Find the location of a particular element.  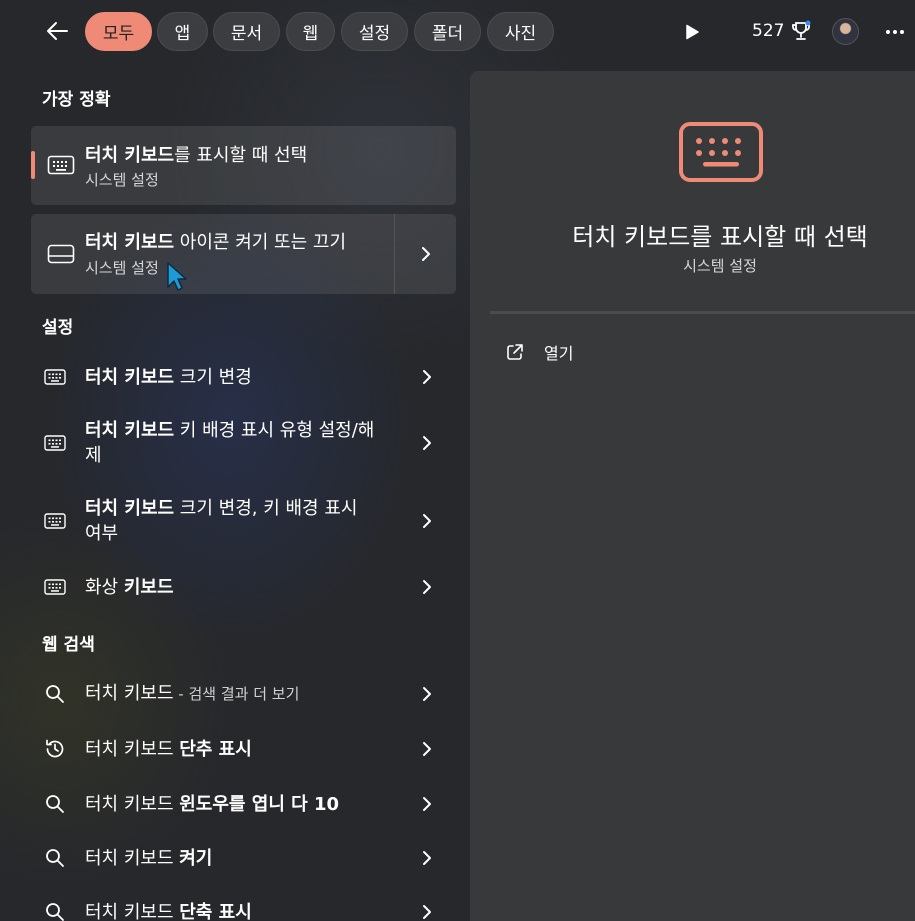

ellipsis-icon is located at coordinates (895, 32).